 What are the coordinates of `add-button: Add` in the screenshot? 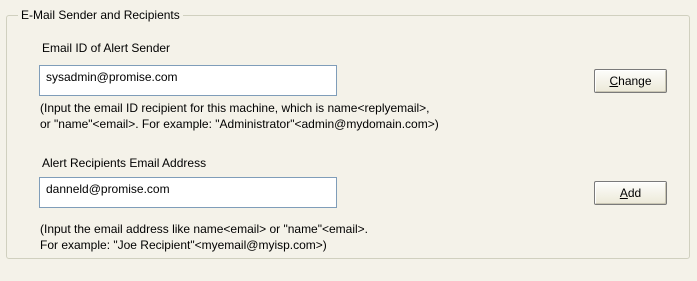 It's located at (630, 193).